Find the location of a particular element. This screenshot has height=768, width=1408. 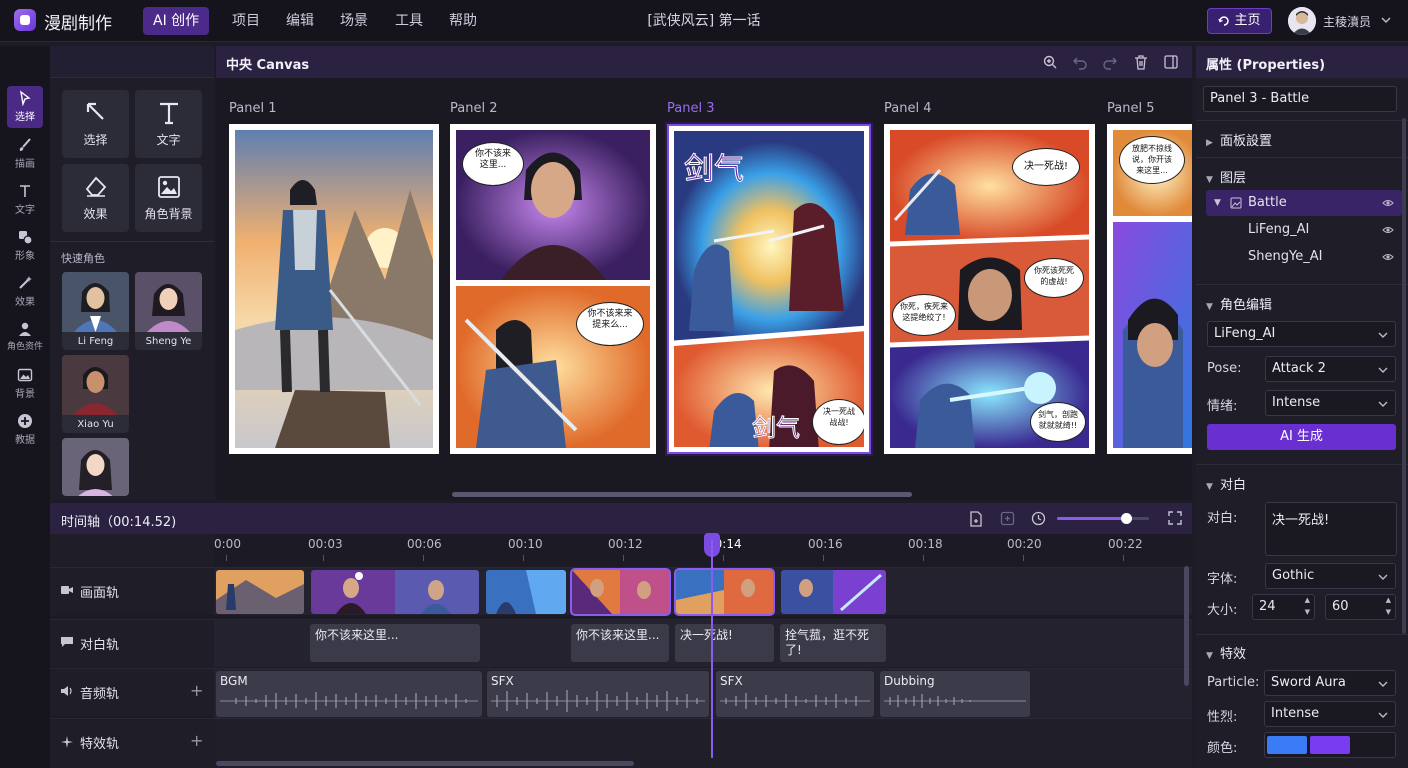

zoom-slider-handle is located at coordinates (1126, 518).